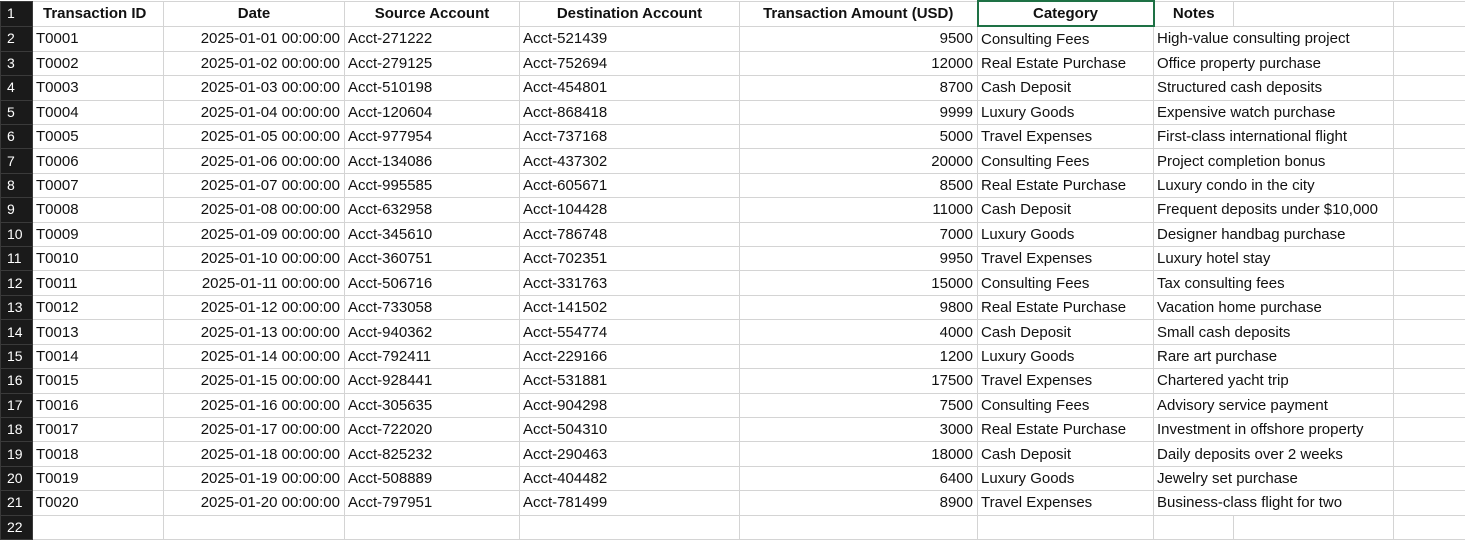  Describe the element at coordinates (254, 210) in the screenshot. I see `cell-date: 2025-01-08 00:00:00` at that location.